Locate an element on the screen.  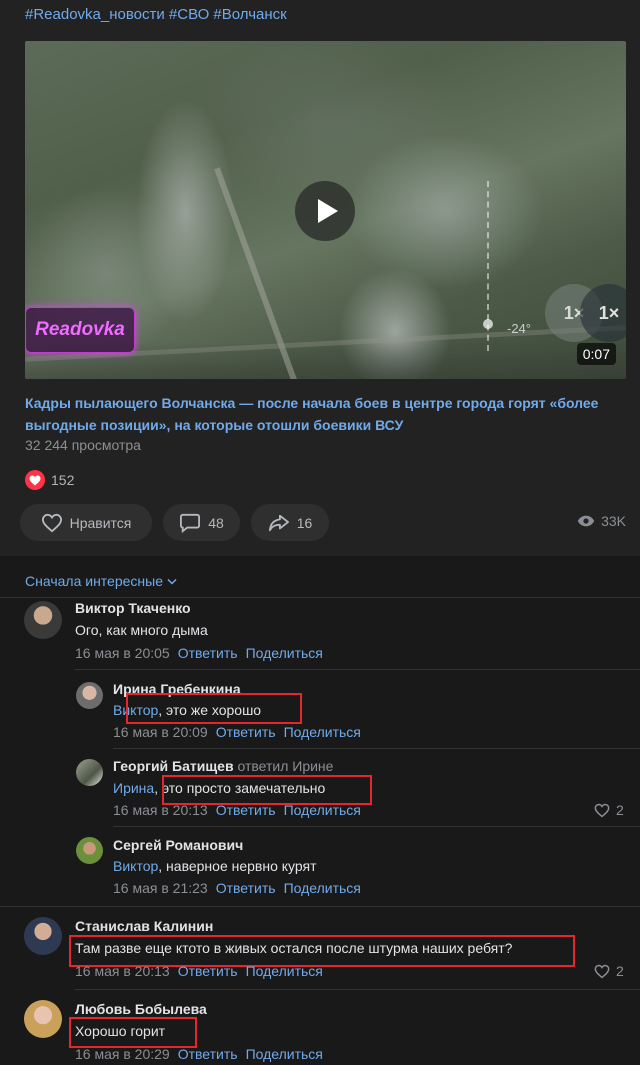
post-views: 32 244 просмотра is located at coordinates (83, 445).